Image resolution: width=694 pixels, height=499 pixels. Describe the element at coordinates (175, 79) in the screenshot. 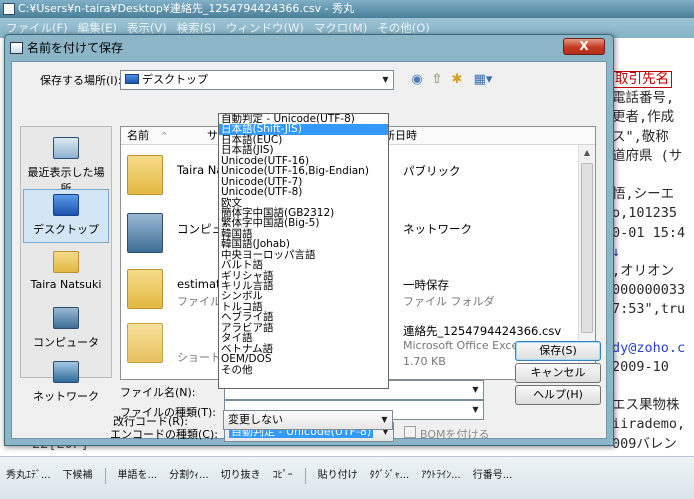

I see `save-in-value: デスクトップ` at that location.